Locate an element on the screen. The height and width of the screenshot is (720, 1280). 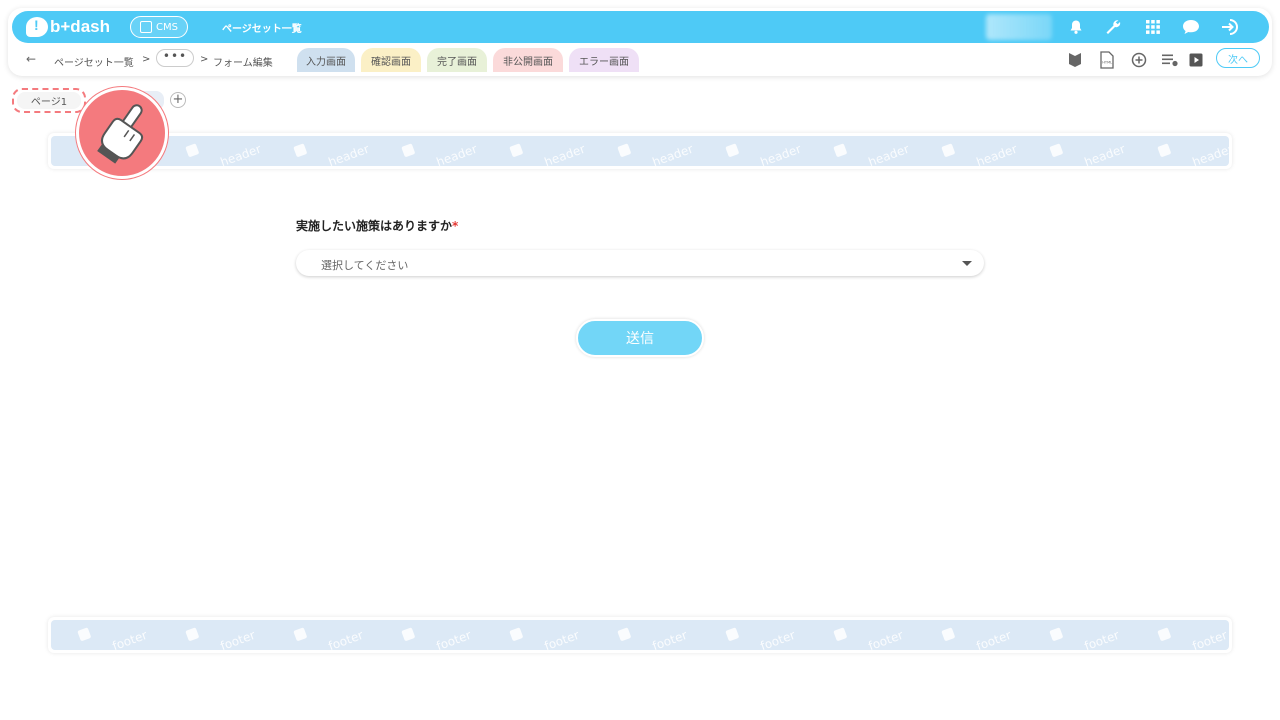
question-label: 実施したい施策はありますか* is located at coordinates (377, 225).